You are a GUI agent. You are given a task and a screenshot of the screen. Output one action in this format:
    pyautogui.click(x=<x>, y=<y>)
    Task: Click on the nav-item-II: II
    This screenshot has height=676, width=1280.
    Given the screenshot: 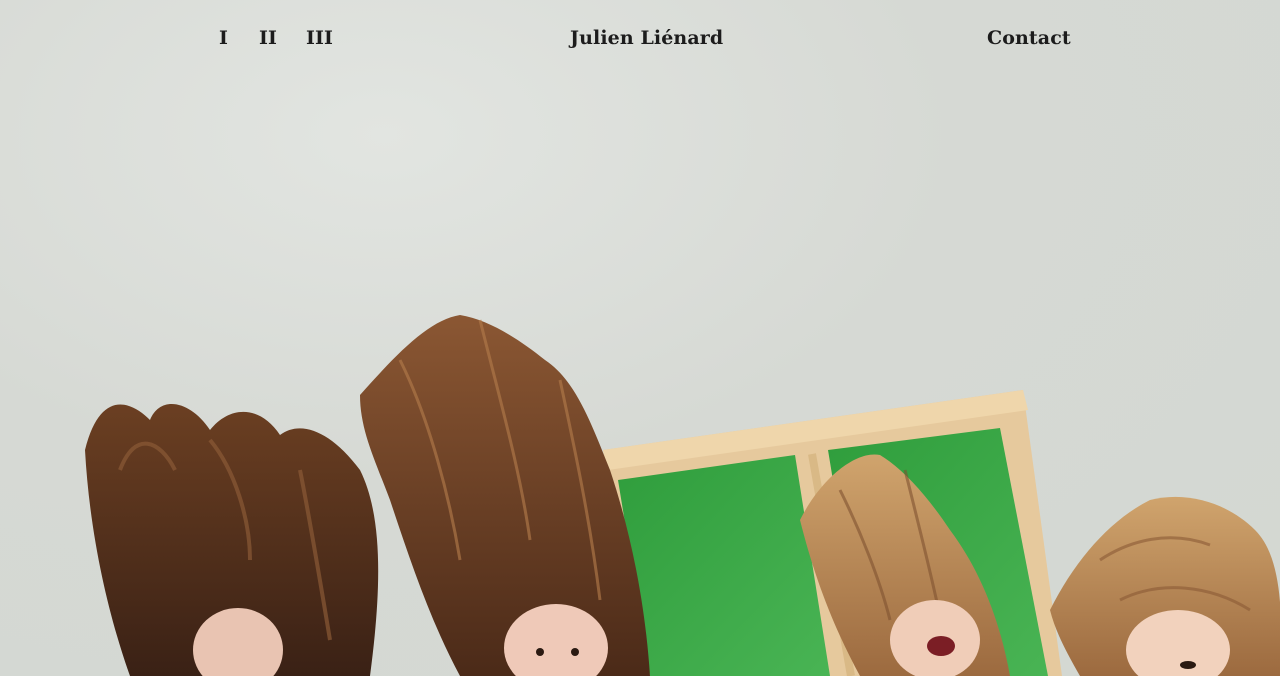 What is the action you would take?
    pyautogui.click(x=268, y=38)
    